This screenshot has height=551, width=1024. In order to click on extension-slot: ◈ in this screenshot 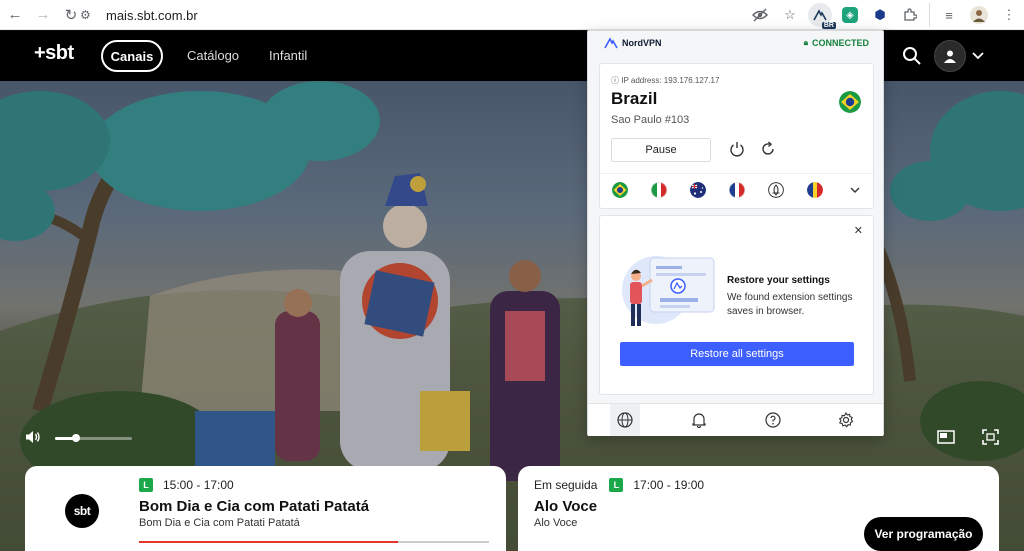, I will do `click(850, 15)`.